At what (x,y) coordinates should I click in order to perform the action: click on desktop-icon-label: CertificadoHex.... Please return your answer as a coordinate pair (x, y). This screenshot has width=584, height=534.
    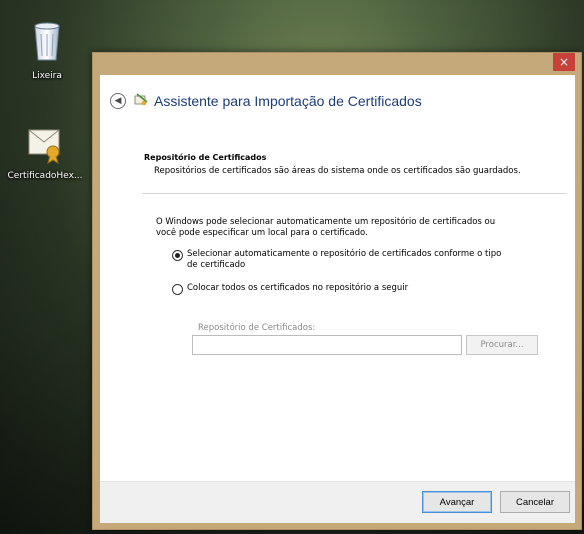
    Looking at the image, I should click on (45, 176).